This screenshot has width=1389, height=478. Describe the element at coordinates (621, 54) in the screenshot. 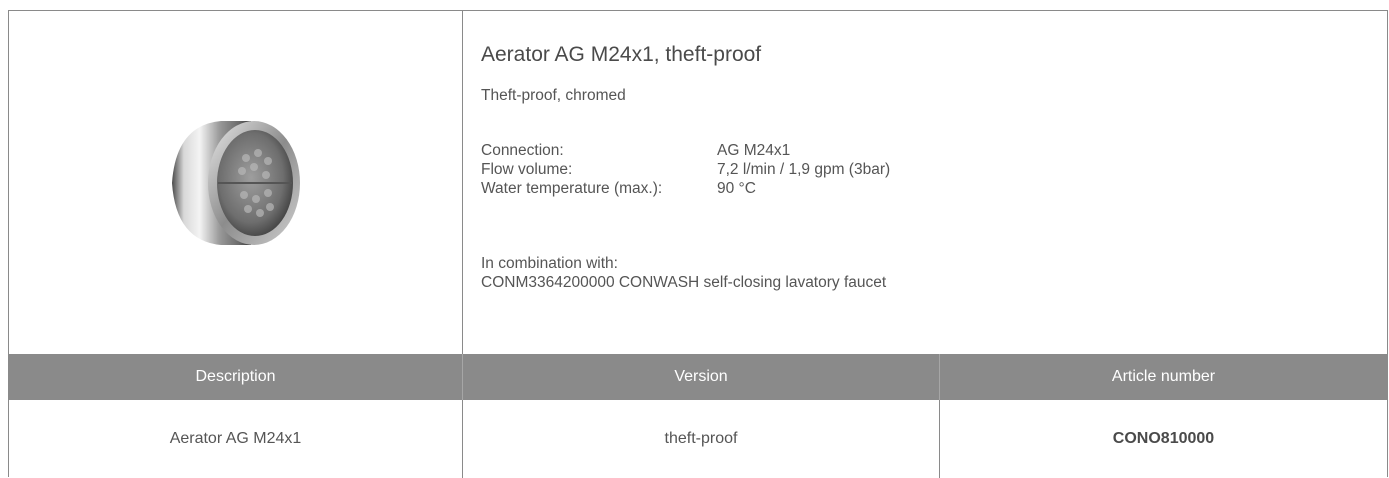

I see `product-title: Aerator AG M24x1, theft-proof` at that location.